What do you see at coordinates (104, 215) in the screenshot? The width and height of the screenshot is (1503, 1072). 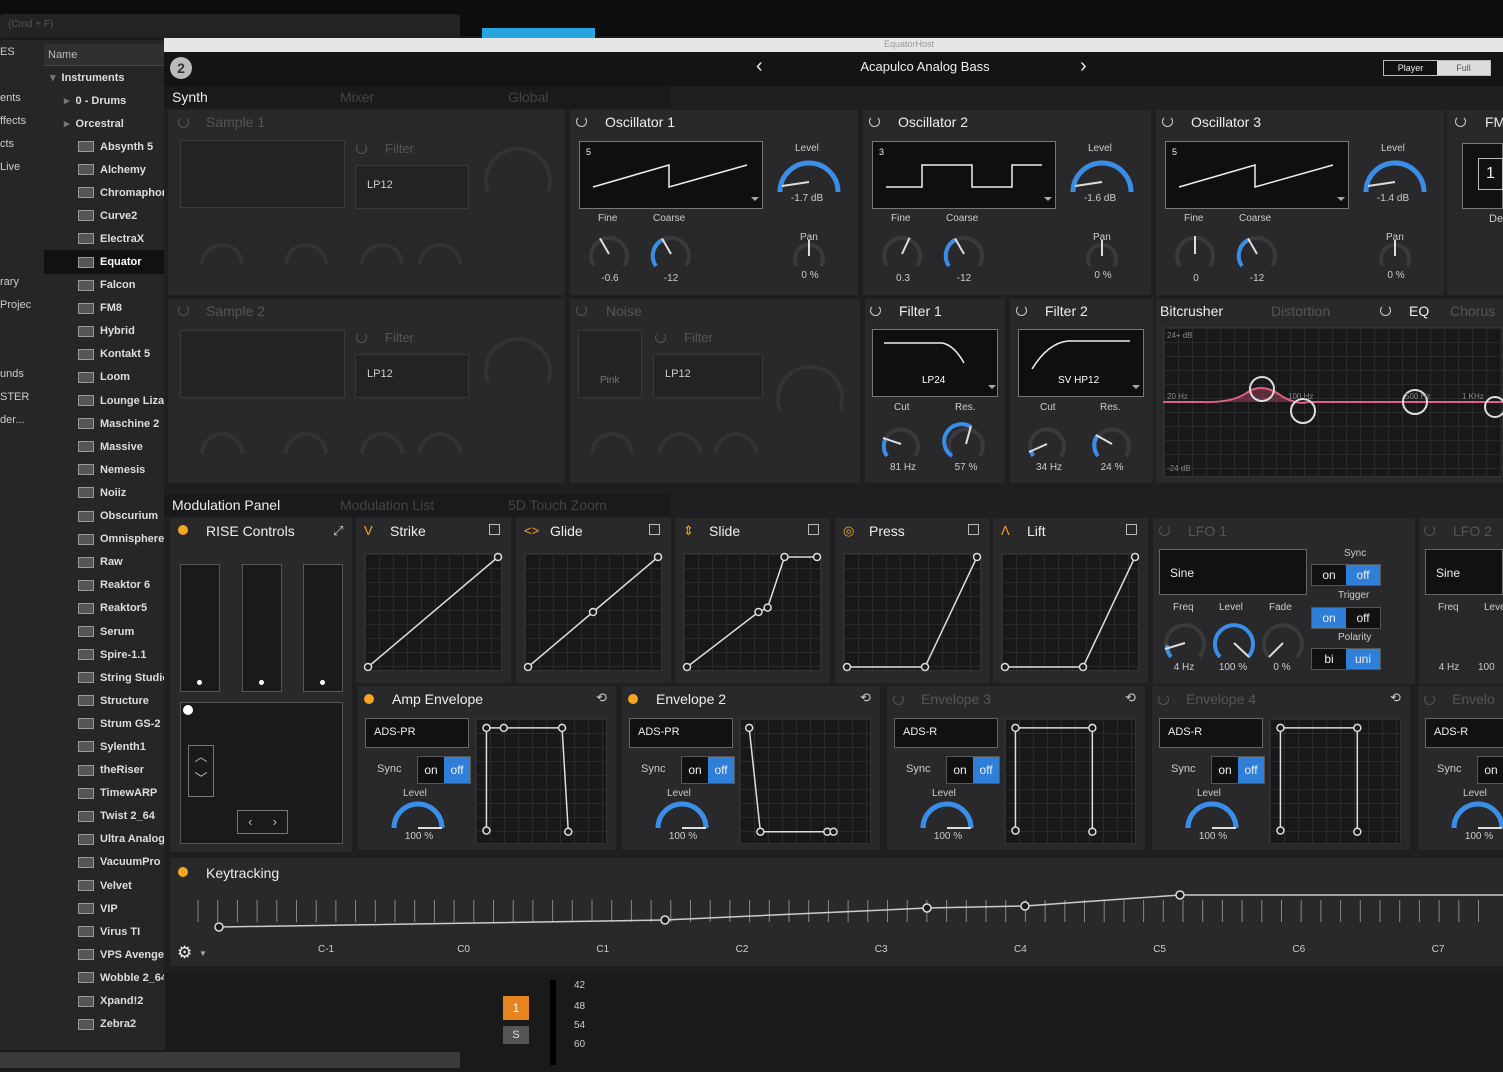 I see `browser-item: Curve2` at bounding box center [104, 215].